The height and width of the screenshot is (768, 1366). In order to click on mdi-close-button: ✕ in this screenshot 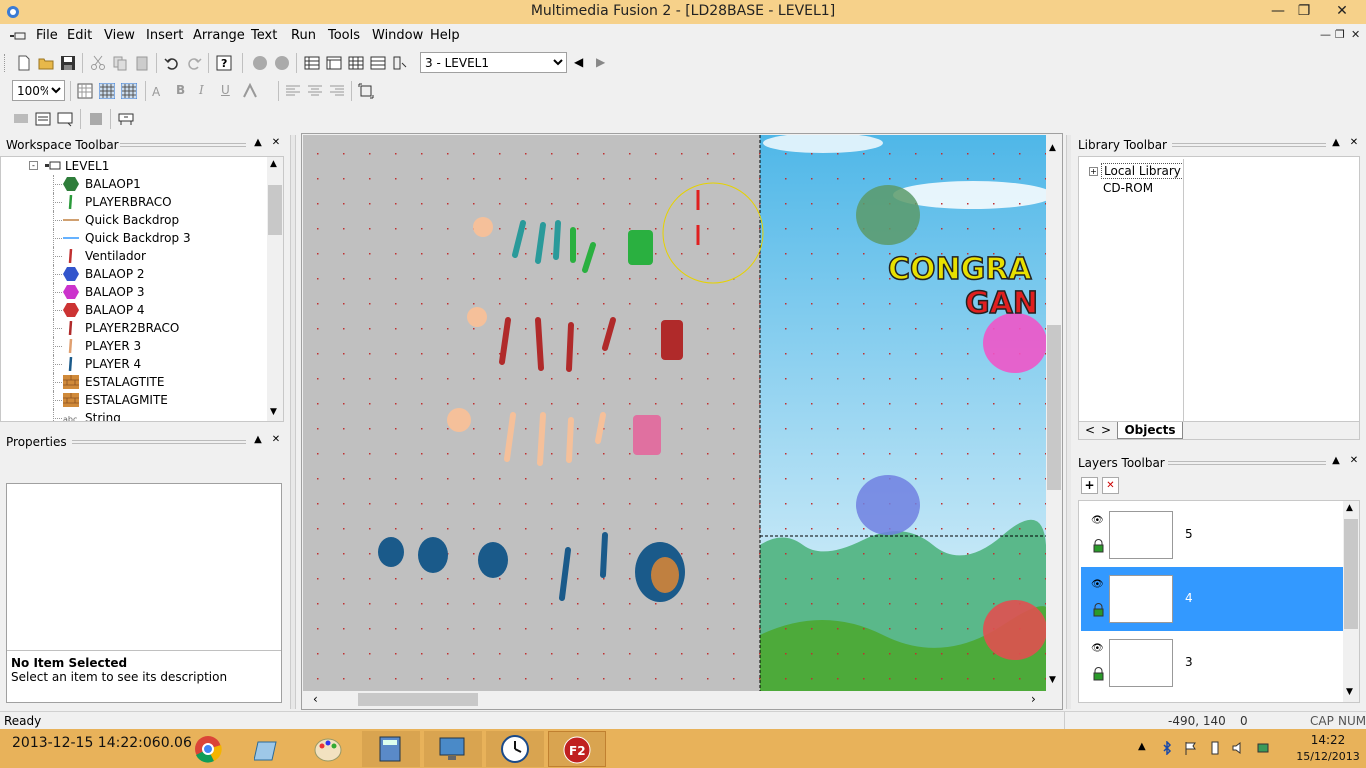, I will do `click(1355, 34)`.